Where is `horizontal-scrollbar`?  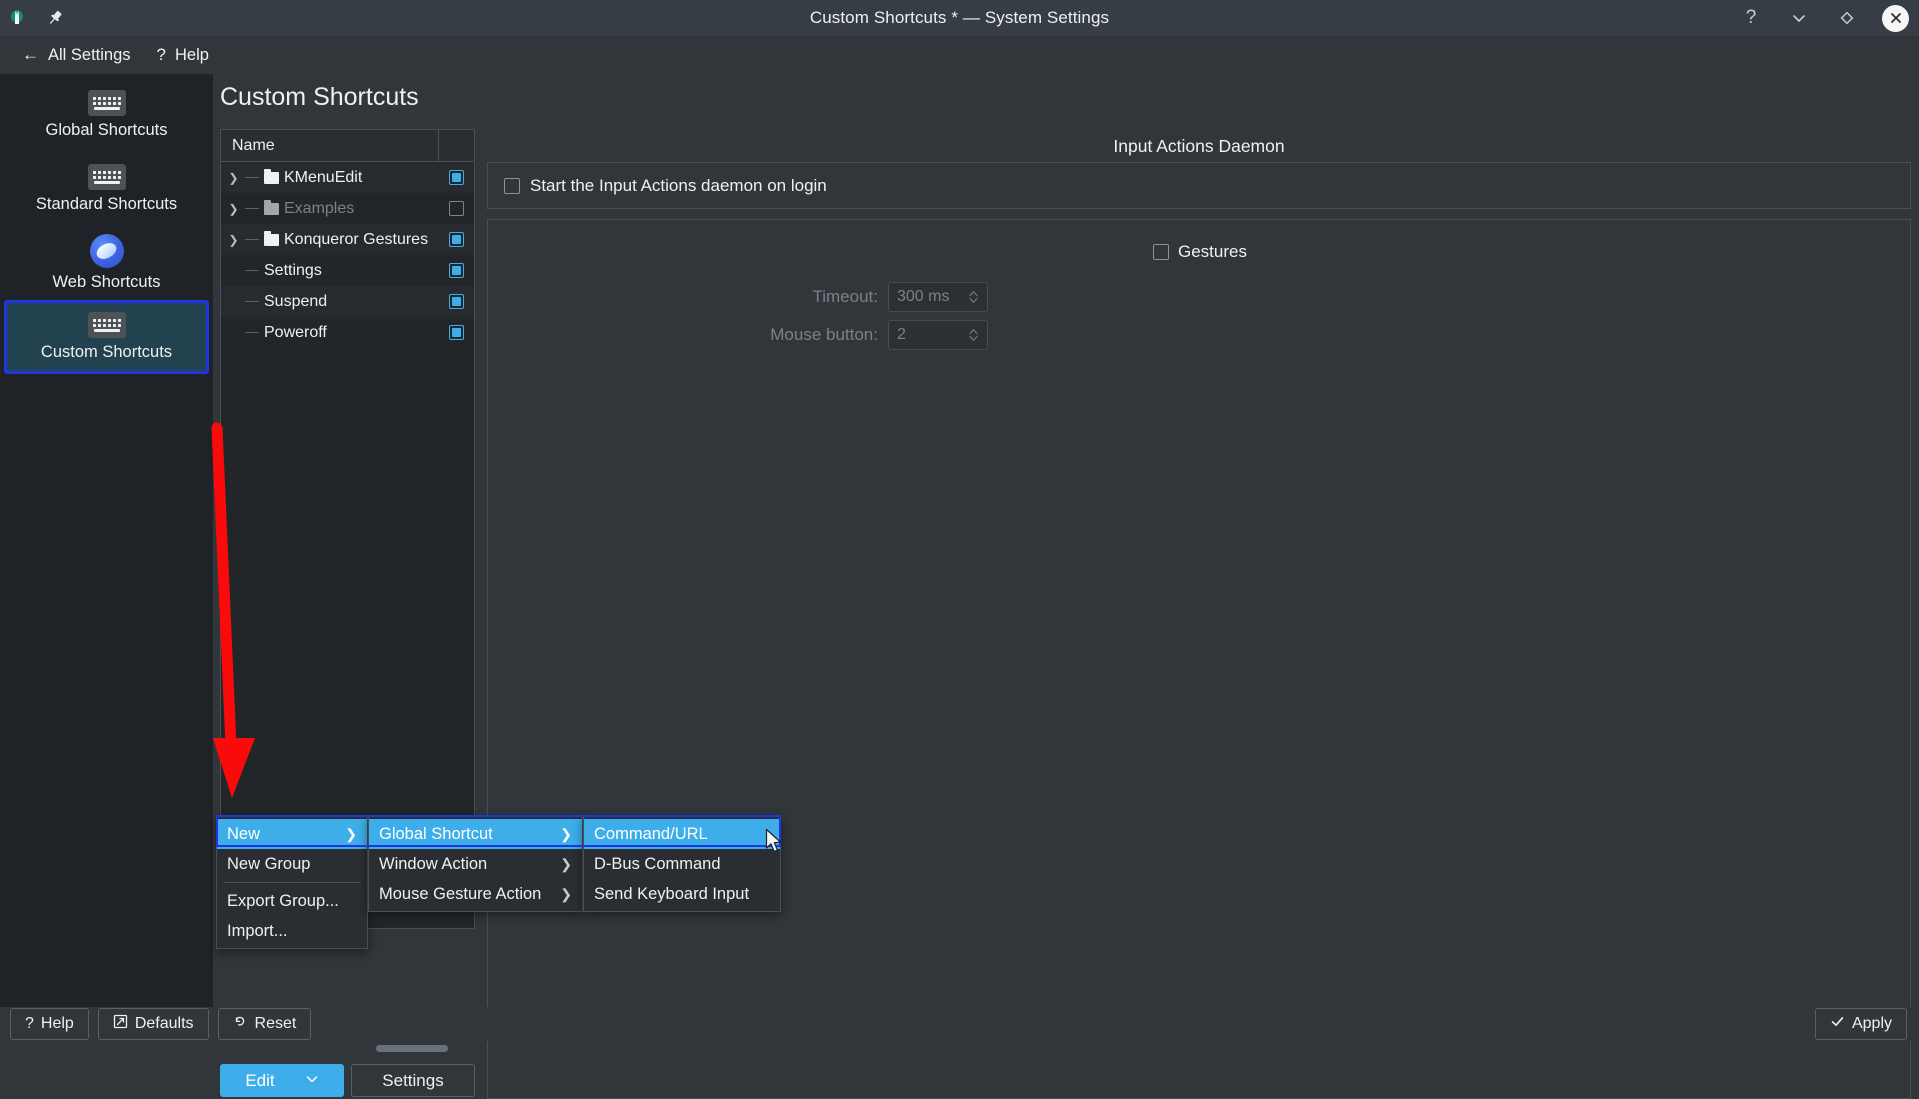
horizontal-scrollbar is located at coordinates (426, 1049).